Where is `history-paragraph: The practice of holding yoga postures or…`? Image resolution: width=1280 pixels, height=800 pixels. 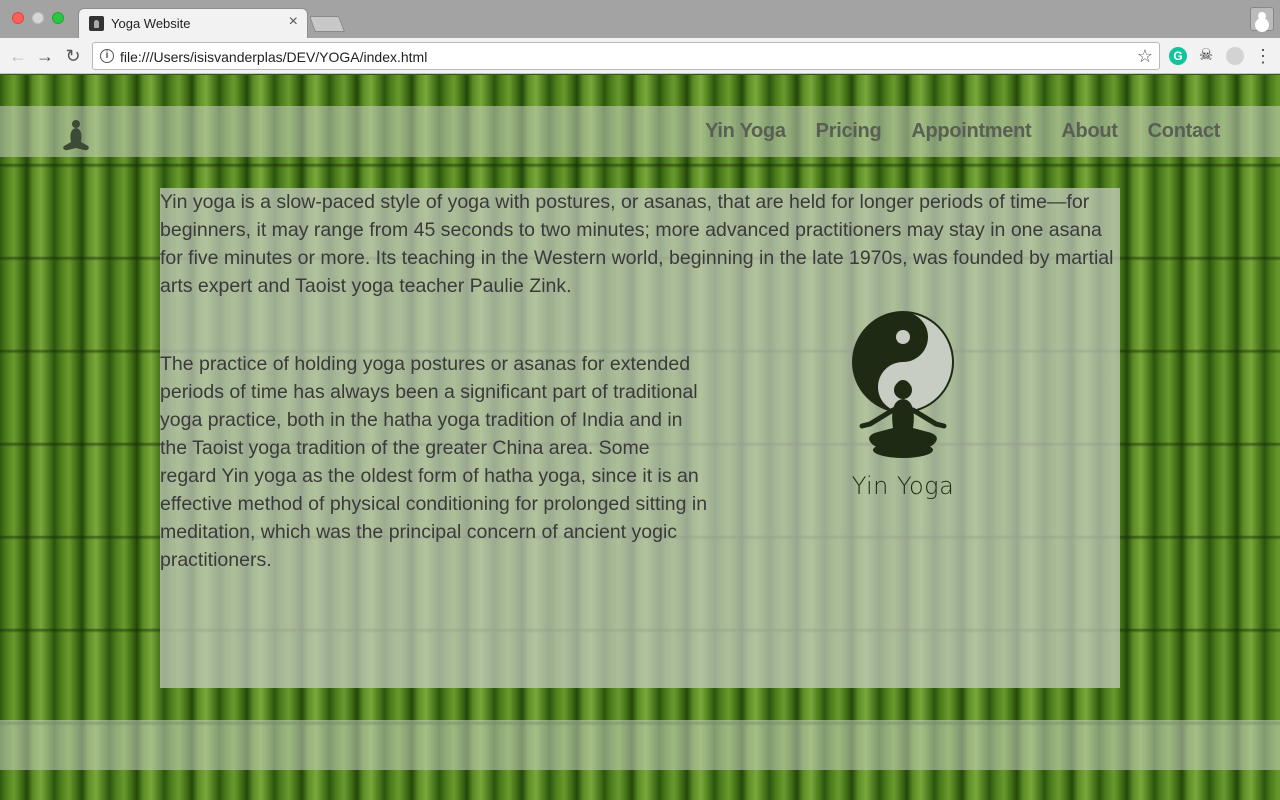
history-paragraph: The practice of holding yoga postures or… is located at coordinates (434, 462).